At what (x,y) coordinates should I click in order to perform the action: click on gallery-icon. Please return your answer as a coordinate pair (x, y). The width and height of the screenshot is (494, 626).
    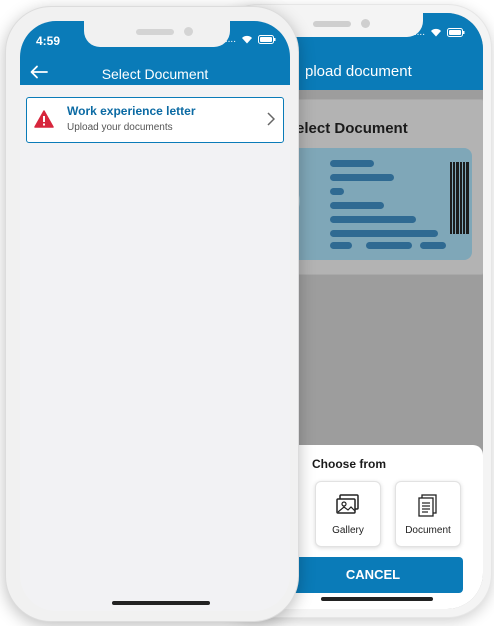
    Looking at the image, I should click on (347, 504).